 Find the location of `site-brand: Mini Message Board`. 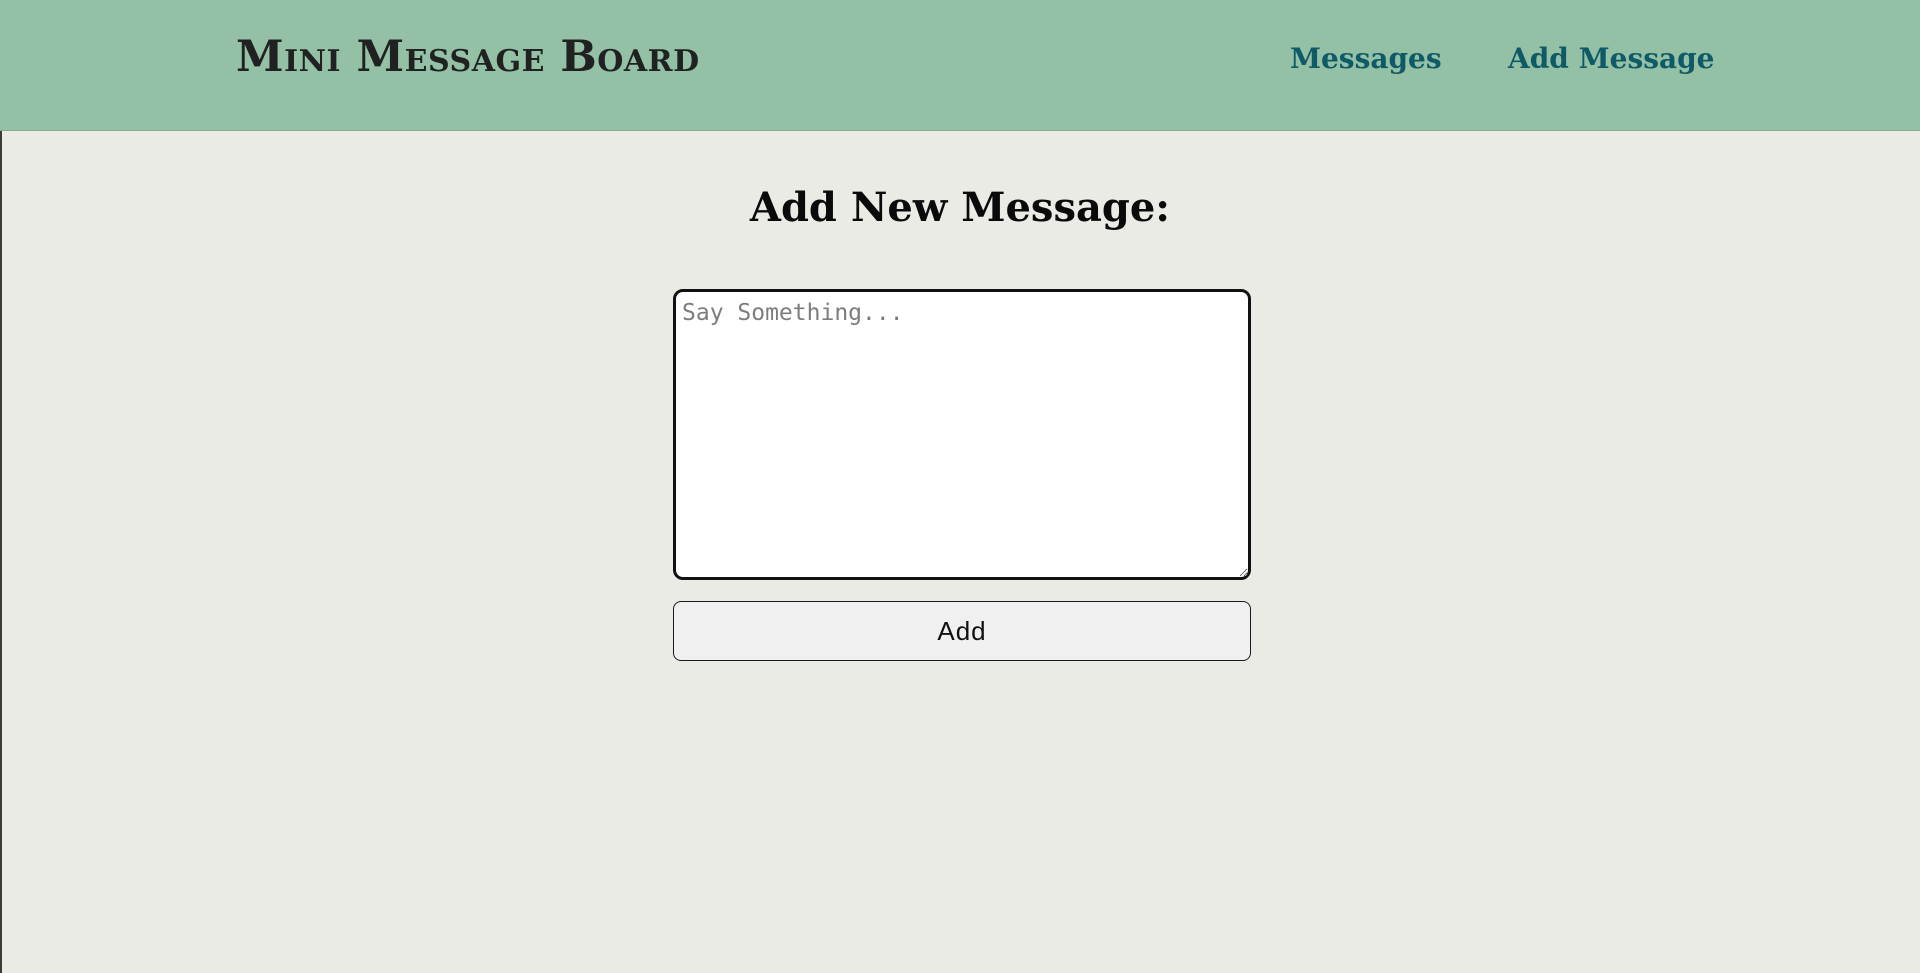

site-brand: Mini Message Board is located at coordinates (468, 57).